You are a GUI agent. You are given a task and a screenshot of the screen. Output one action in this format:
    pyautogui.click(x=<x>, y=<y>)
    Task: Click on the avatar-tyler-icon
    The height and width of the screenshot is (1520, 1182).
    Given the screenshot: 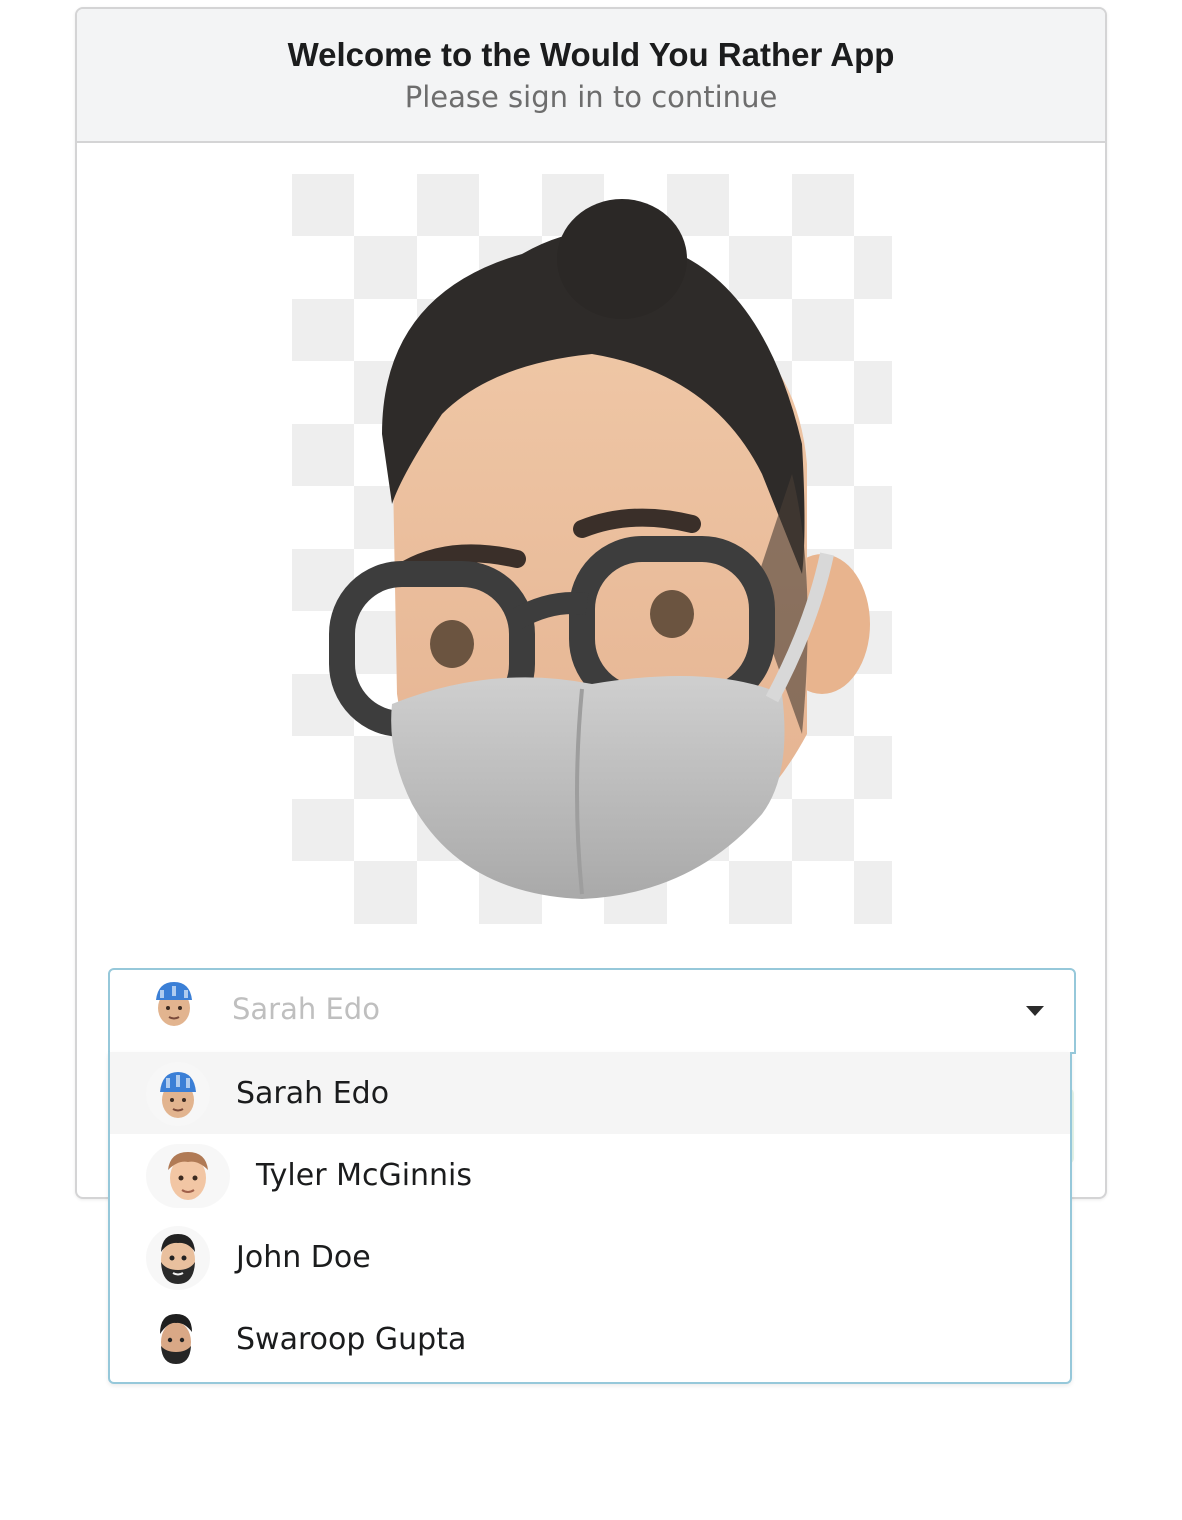 What is the action you would take?
    pyautogui.click(x=188, y=1176)
    